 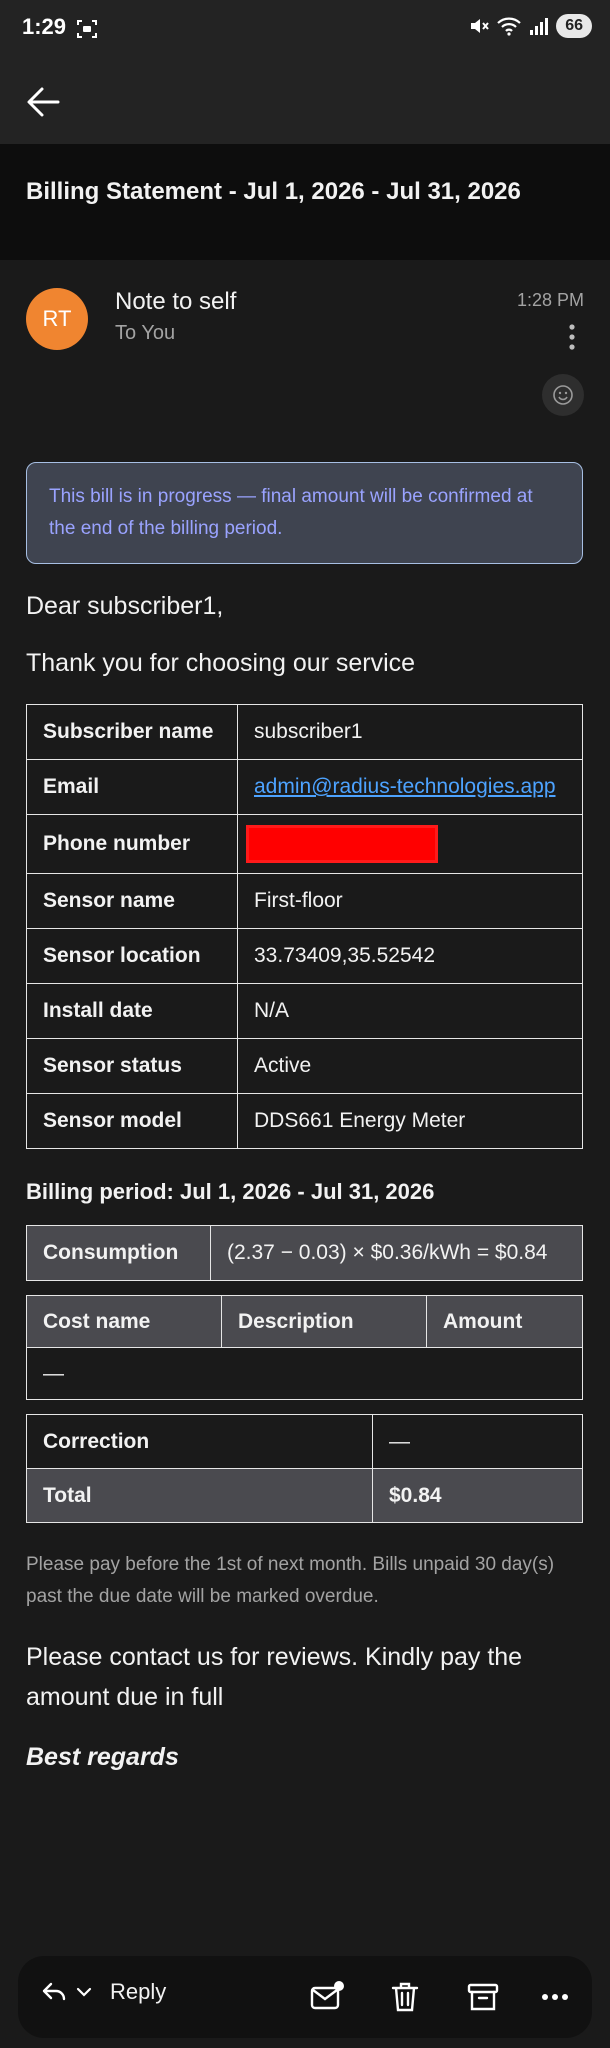 I want to click on email-label: Email, so click(x=132, y=787).